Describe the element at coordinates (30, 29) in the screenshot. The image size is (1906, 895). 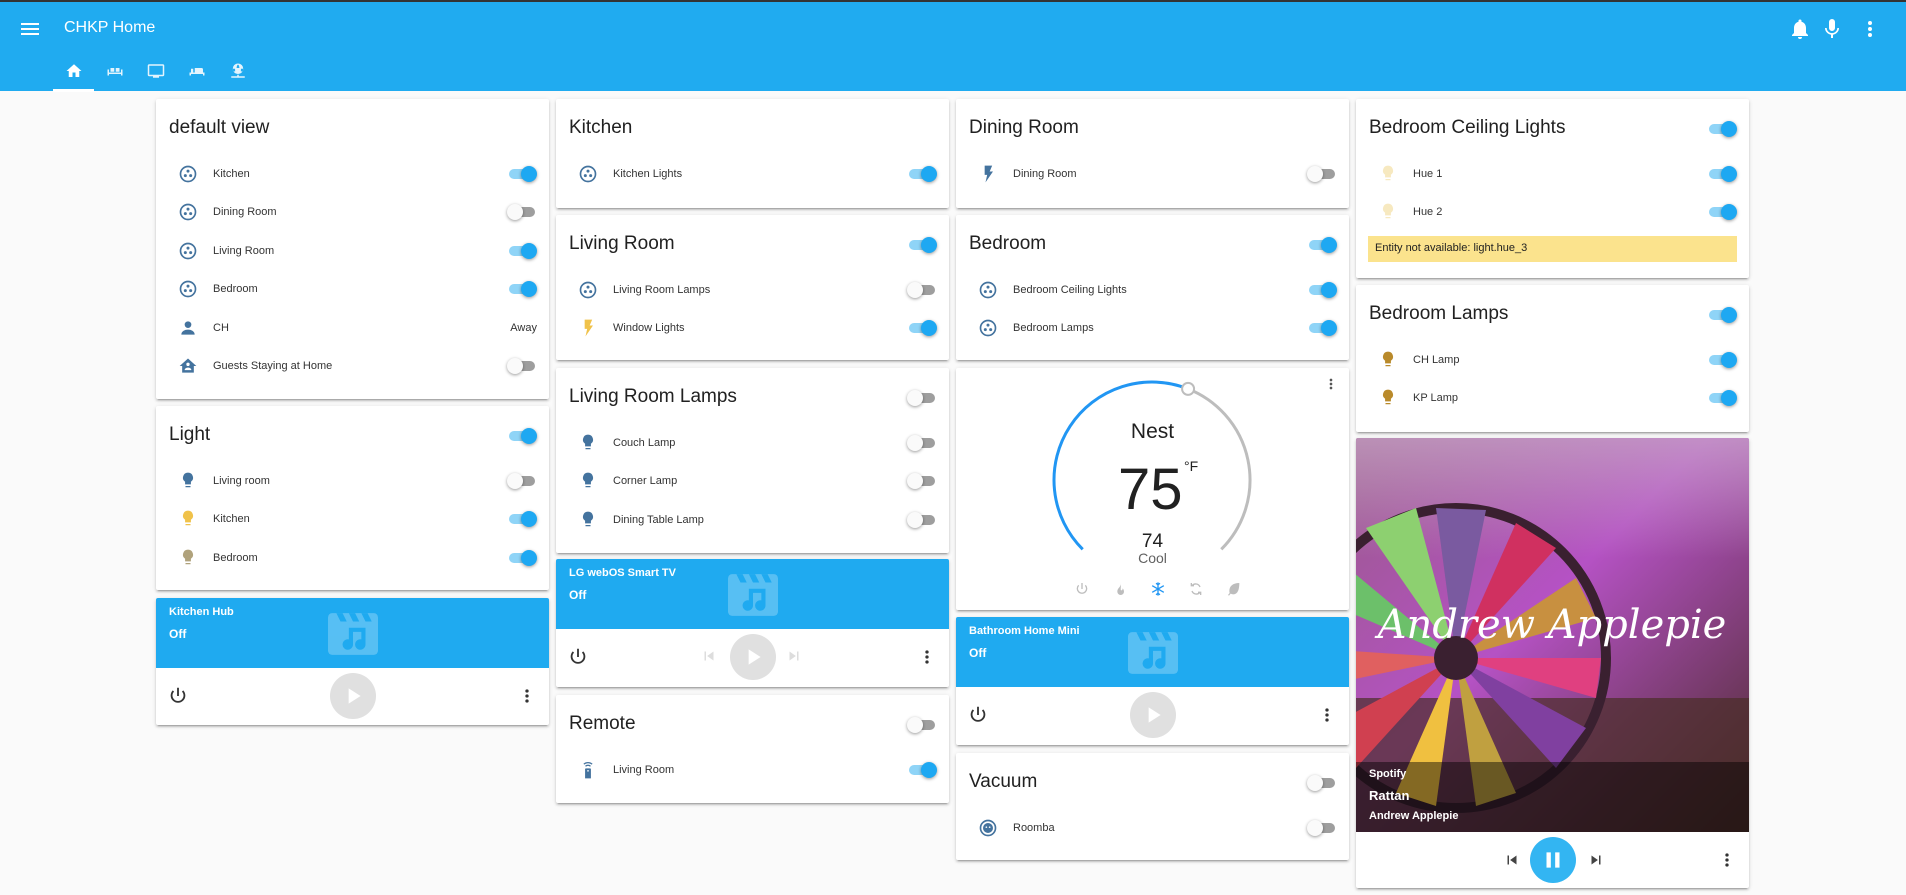
I see `hamburger-menu-icon` at that location.